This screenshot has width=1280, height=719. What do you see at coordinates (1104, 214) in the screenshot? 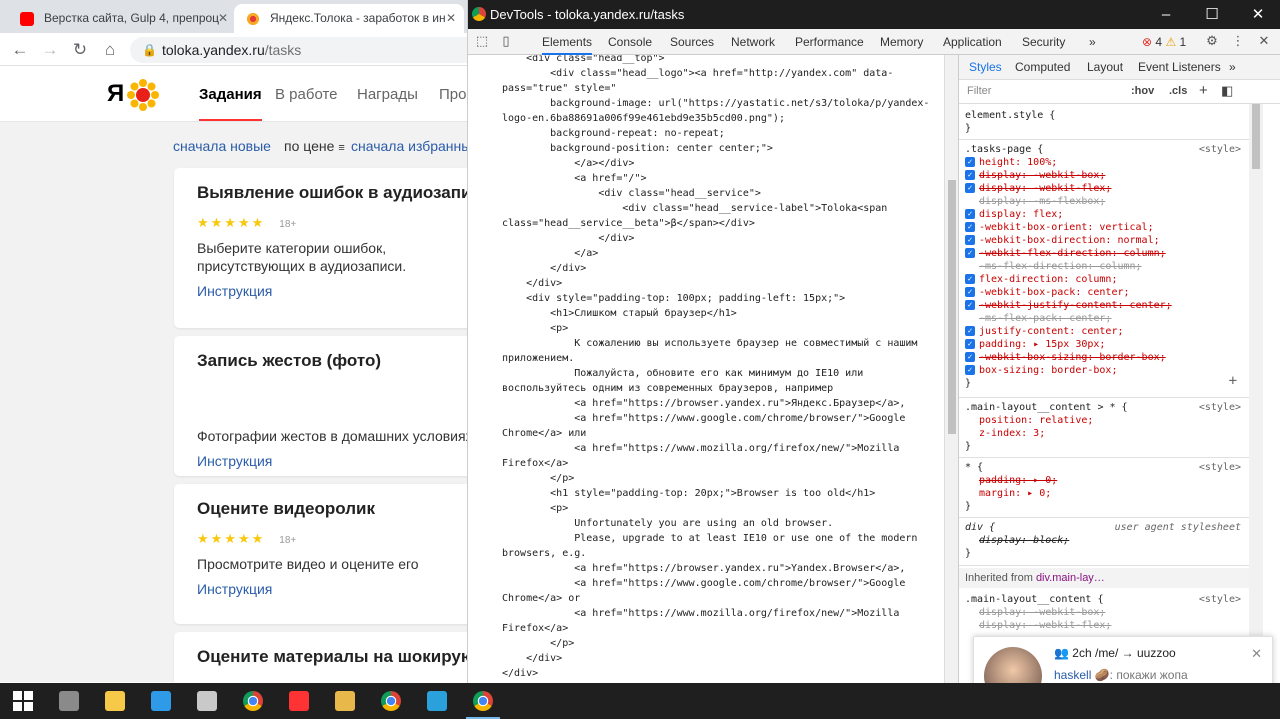
I see `declaration: ✓ display: flex;` at bounding box center [1104, 214].